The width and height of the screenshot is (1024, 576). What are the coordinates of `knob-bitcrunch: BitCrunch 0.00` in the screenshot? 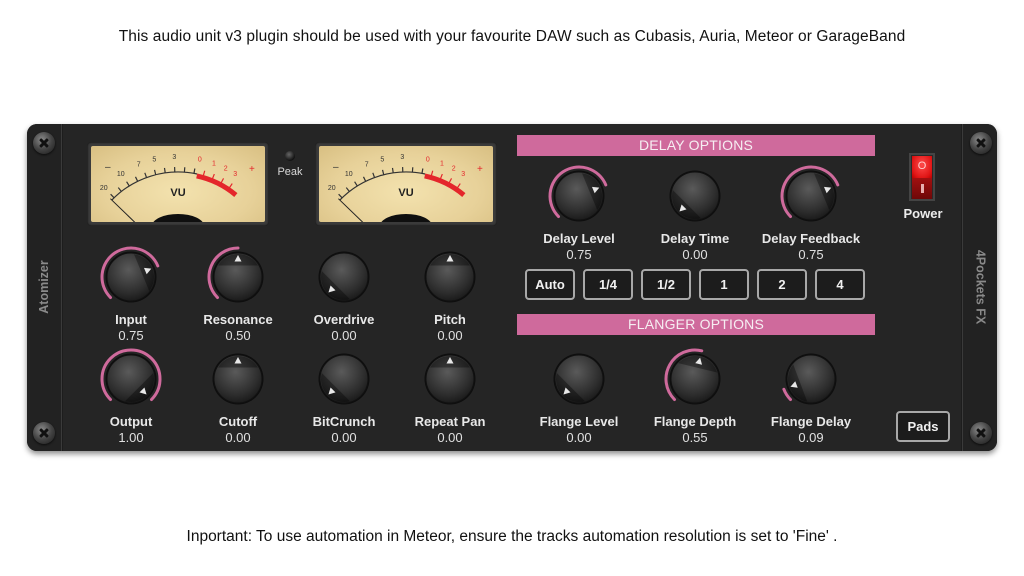 It's located at (344, 395).